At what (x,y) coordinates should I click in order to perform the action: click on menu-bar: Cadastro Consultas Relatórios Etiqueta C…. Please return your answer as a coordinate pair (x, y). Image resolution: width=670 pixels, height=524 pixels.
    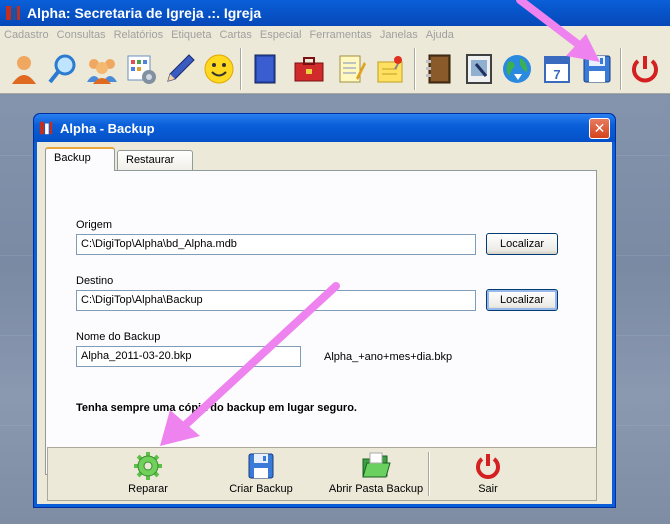
    Looking at the image, I should click on (335, 35).